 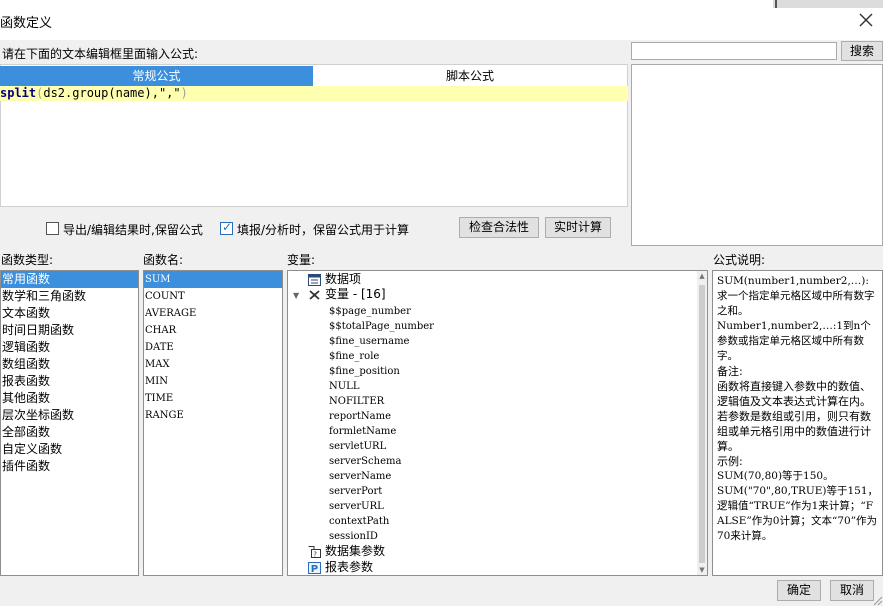 What do you see at coordinates (213, 347) in the screenshot?
I see `function-name-item: DATE` at bounding box center [213, 347].